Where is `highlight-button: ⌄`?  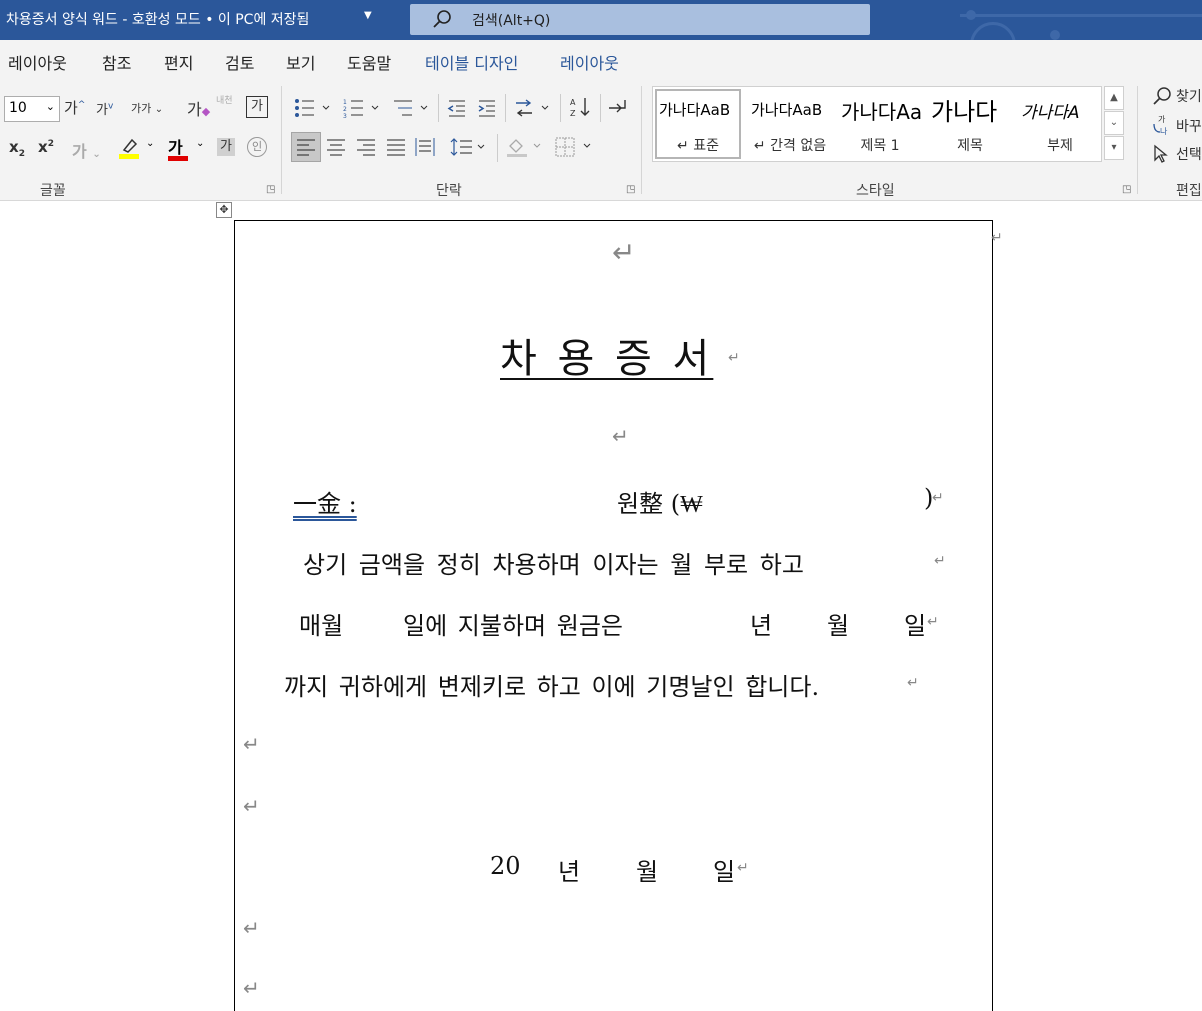 highlight-button: ⌄ is located at coordinates (136, 150).